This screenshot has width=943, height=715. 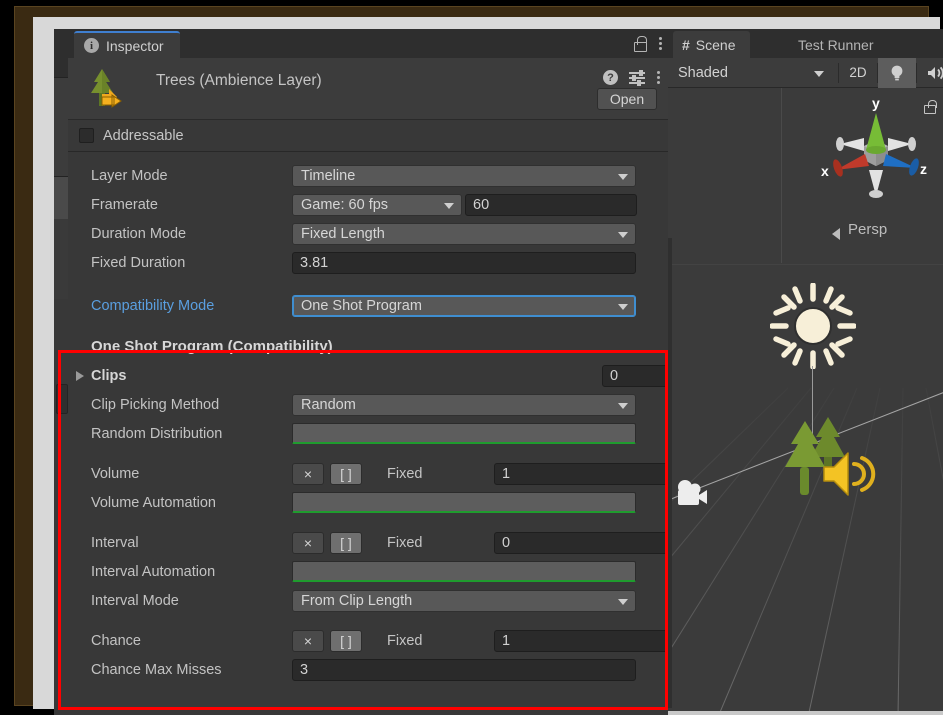 What do you see at coordinates (239, 80) in the screenshot?
I see `page-title: Trees (Ambience Layer)` at bounding box center [239, 80].